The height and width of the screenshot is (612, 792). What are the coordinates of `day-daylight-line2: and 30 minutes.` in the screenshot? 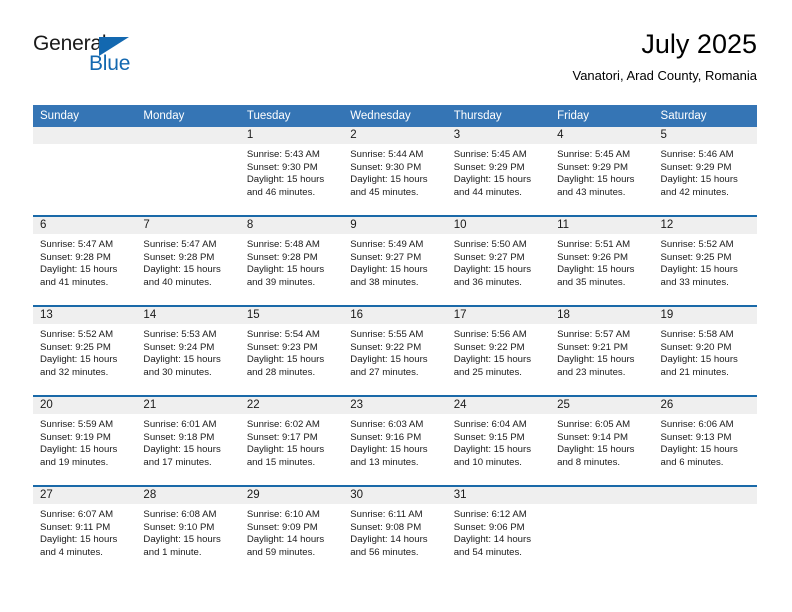 It's located at (177, 372).